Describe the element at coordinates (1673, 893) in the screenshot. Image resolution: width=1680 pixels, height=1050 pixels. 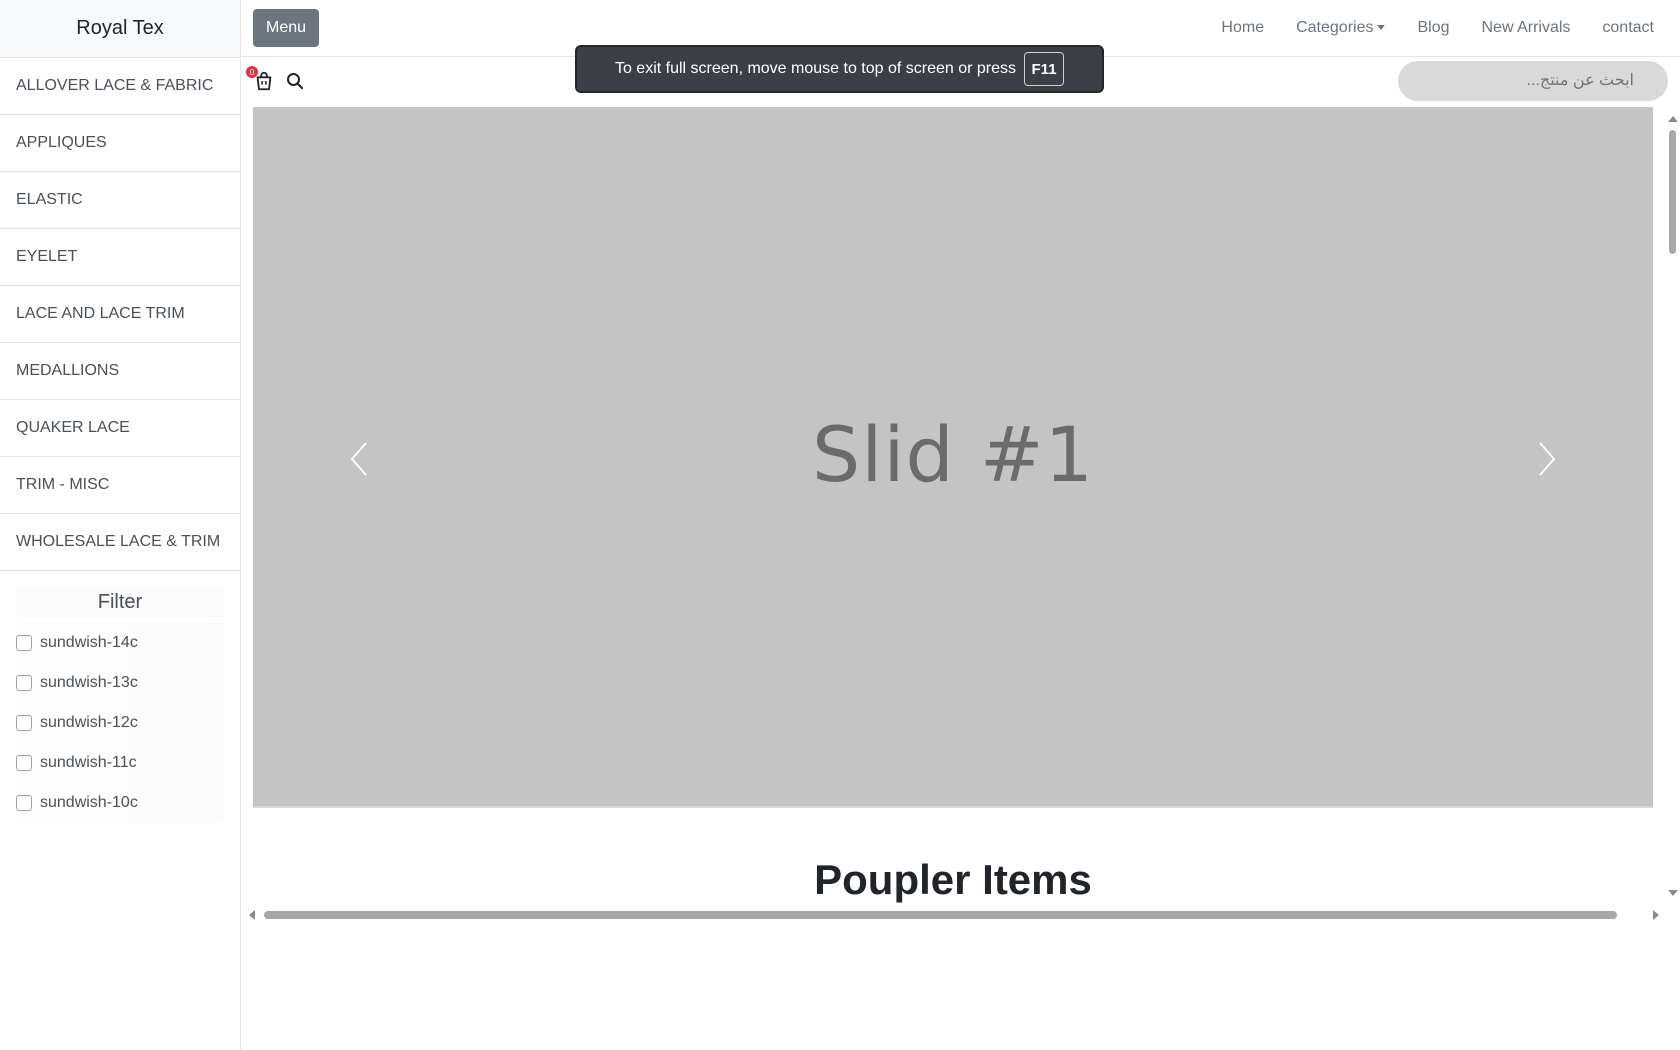
I see `scroll-down-icon` at that location.